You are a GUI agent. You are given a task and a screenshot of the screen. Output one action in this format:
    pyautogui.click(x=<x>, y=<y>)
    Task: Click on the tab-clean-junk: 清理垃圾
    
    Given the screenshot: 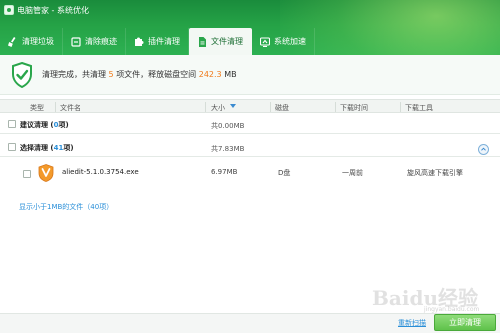 What is the action you would take?
    pyautogui.click(x=31, y=41)
    